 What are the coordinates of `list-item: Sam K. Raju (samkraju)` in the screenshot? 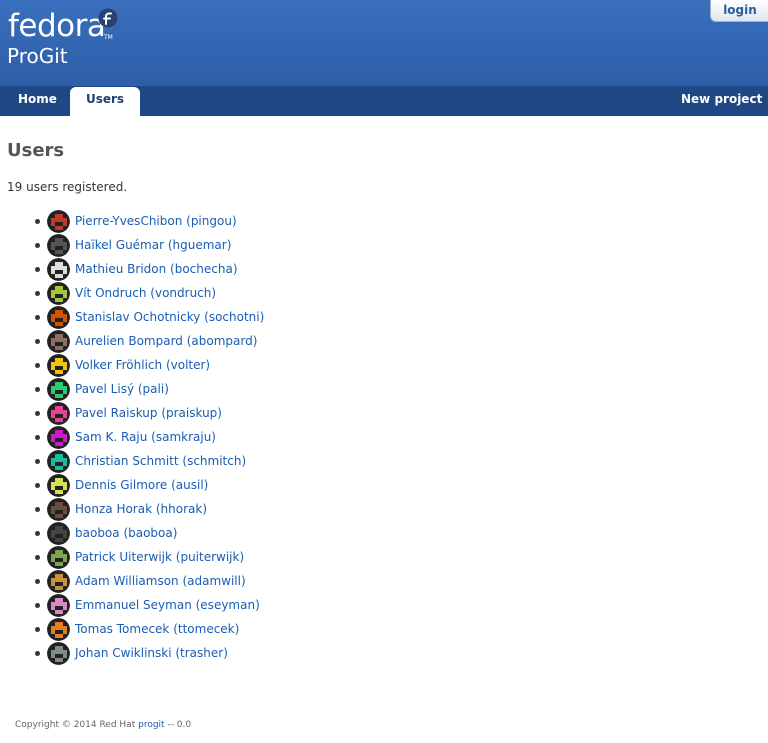 It's located at (384, 437).